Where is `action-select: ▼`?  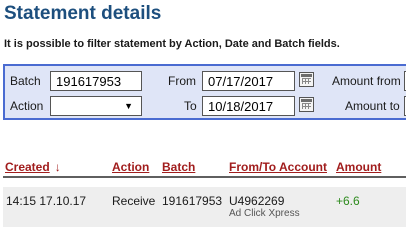 action-select: ▼ is located at coordinates (96, 106).